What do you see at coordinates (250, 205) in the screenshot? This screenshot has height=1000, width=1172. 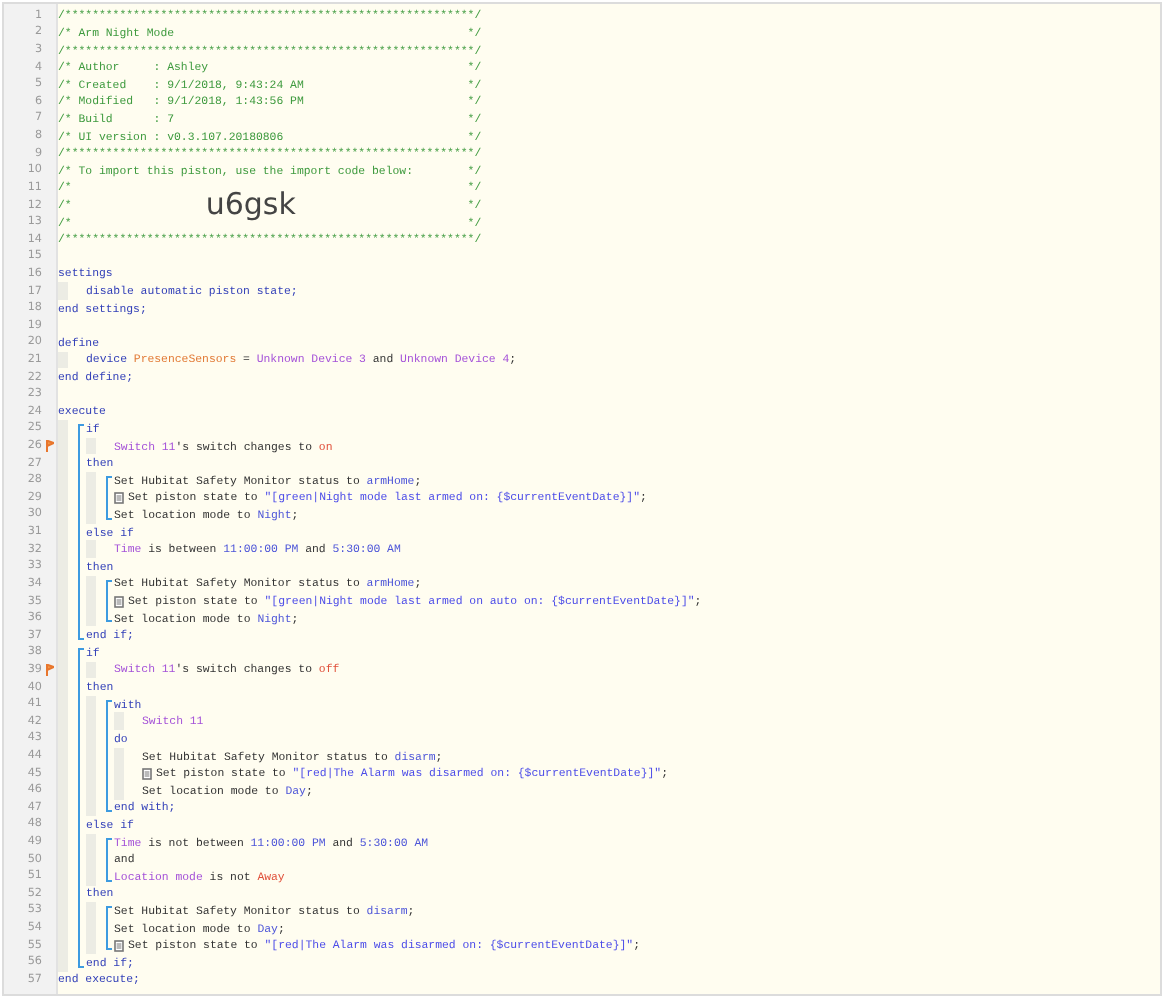 I see `import-code: u6gsk` at bounding box center [250, 205].